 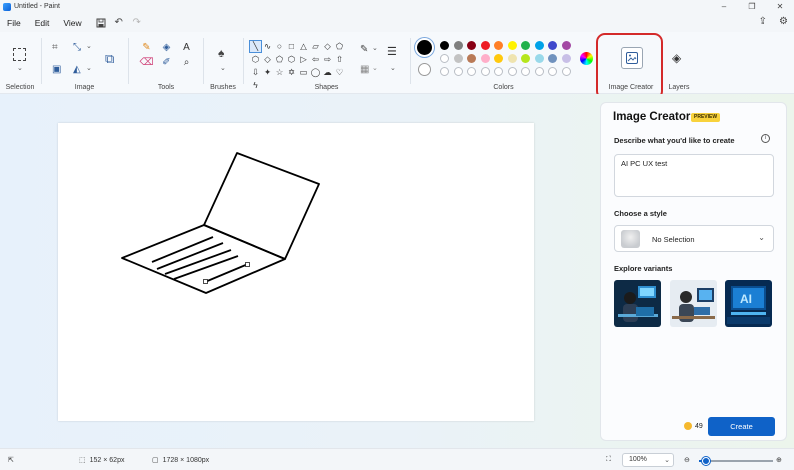 What do you see at coordinates (56, 69) in the screenshot?
I see `image-select-icon: ▣` at bounding box center [56, 69].